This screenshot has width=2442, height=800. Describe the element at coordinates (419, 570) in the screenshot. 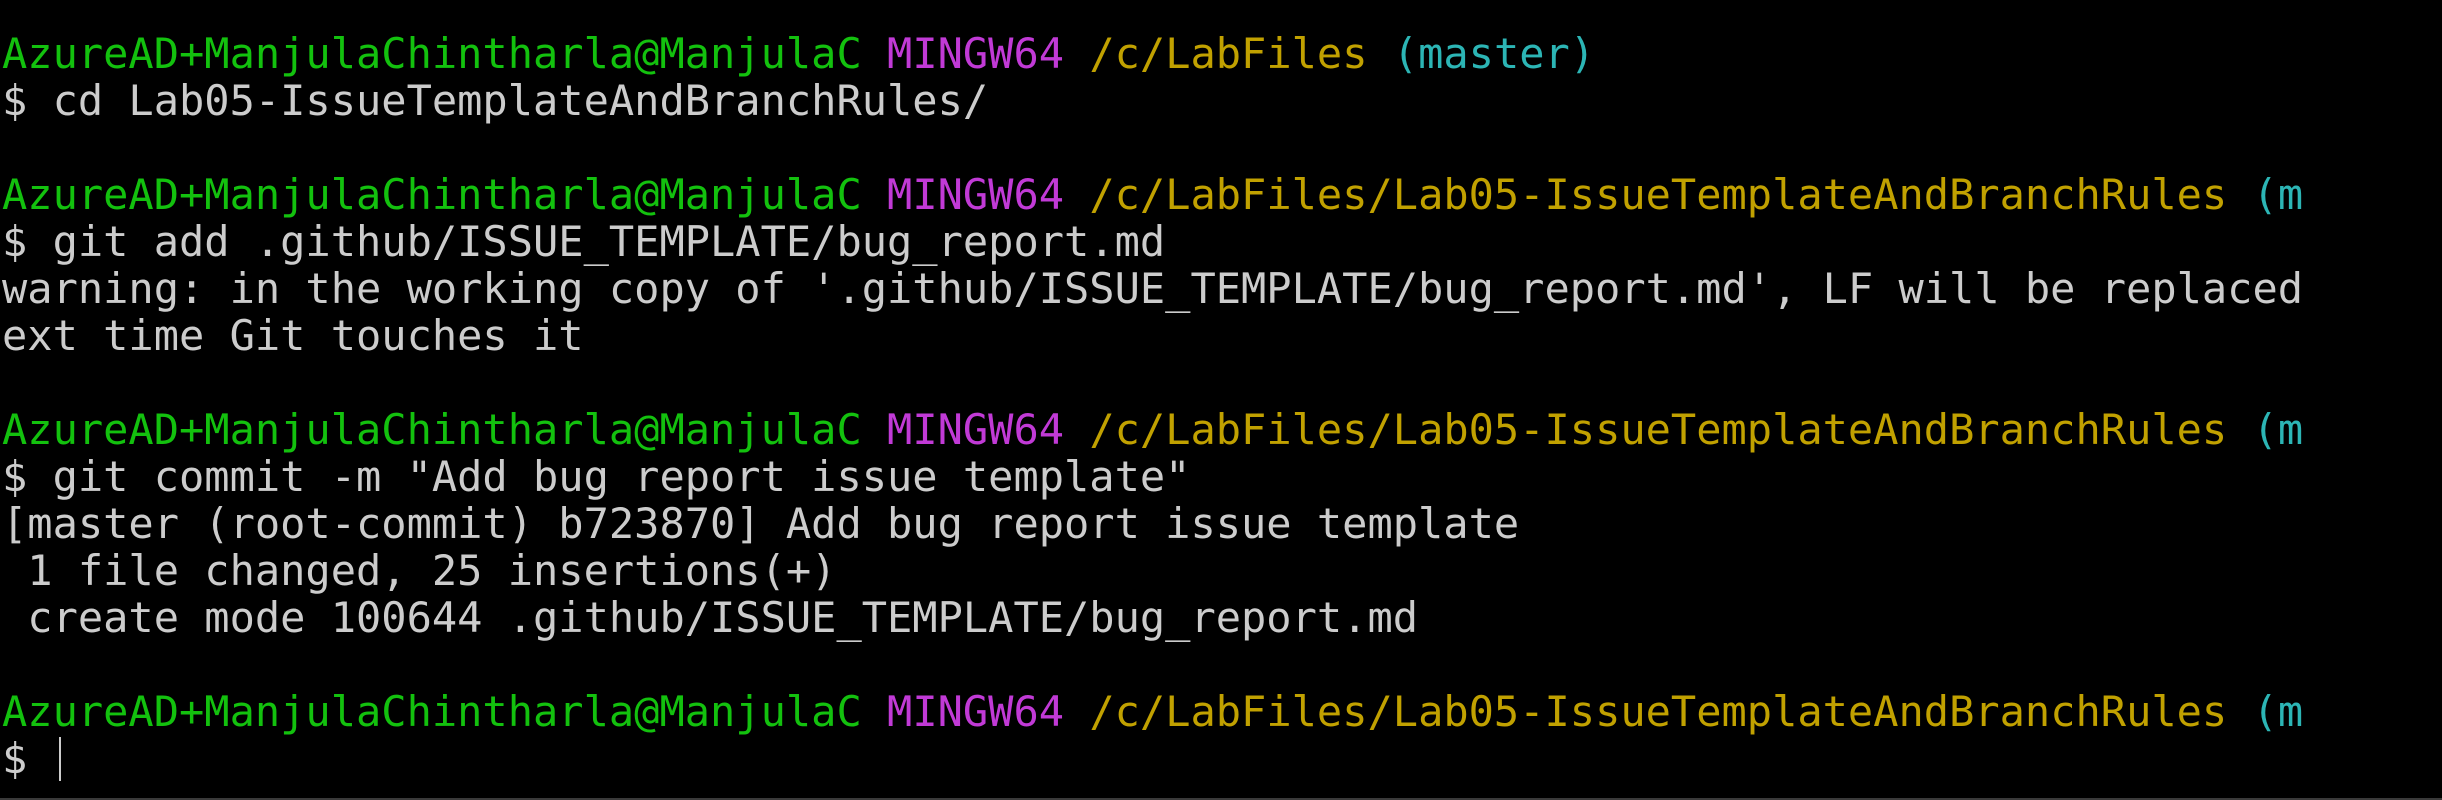

I see `output-line: 1 file changed, 25 insertions(+)` at that location.